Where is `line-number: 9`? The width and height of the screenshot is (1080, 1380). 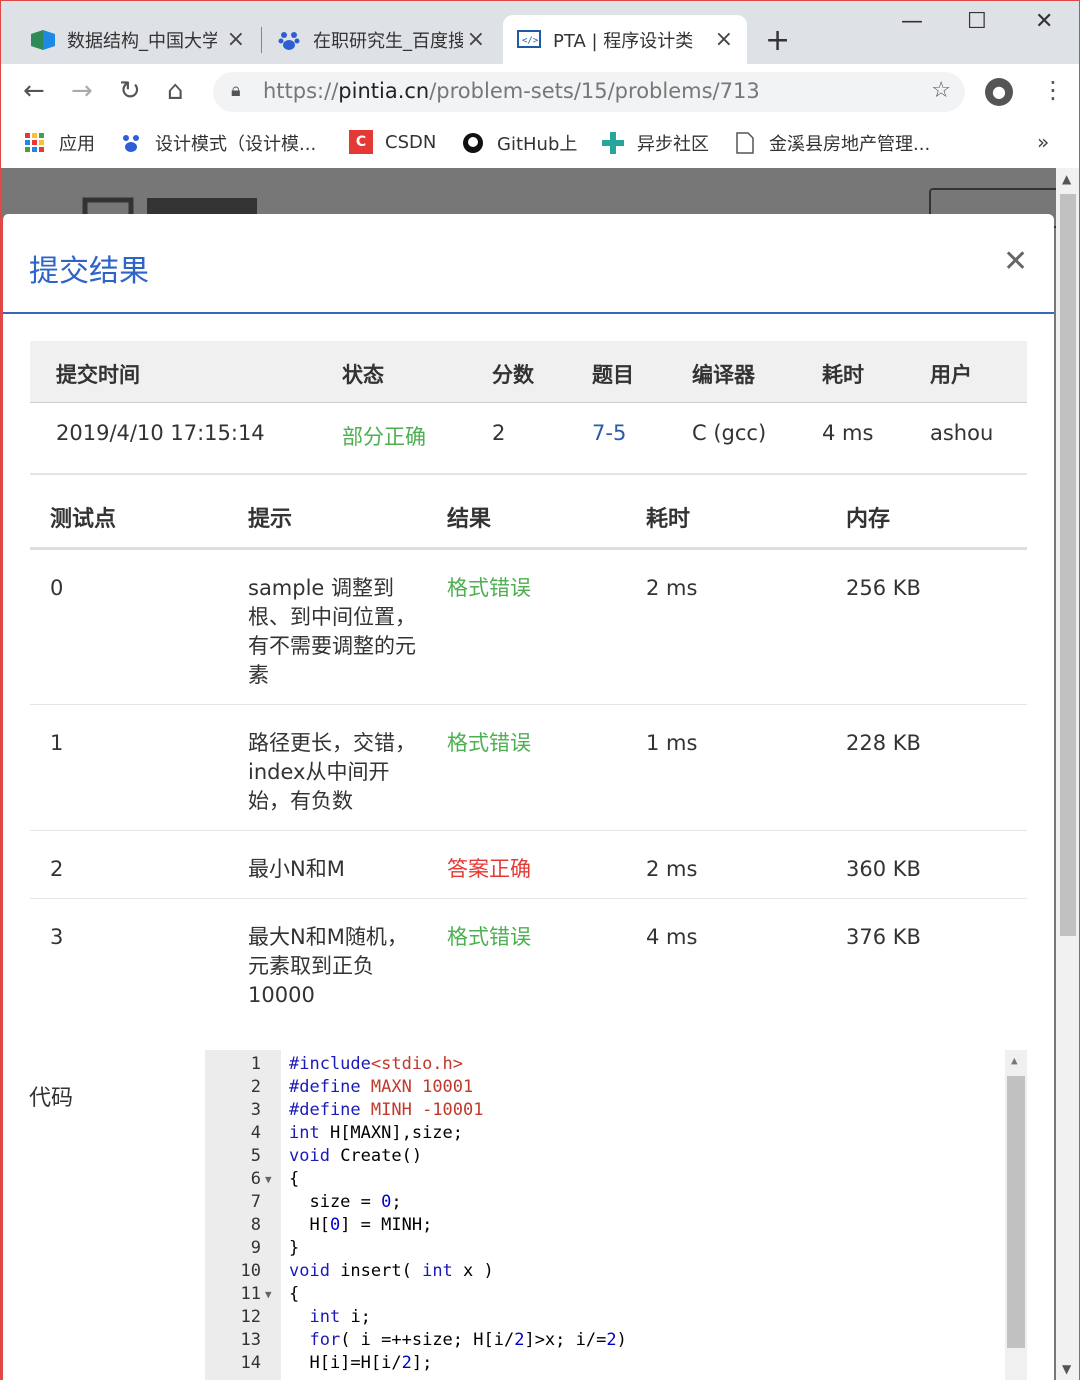 line-number: 9 is located at coordinates (255, 1248).